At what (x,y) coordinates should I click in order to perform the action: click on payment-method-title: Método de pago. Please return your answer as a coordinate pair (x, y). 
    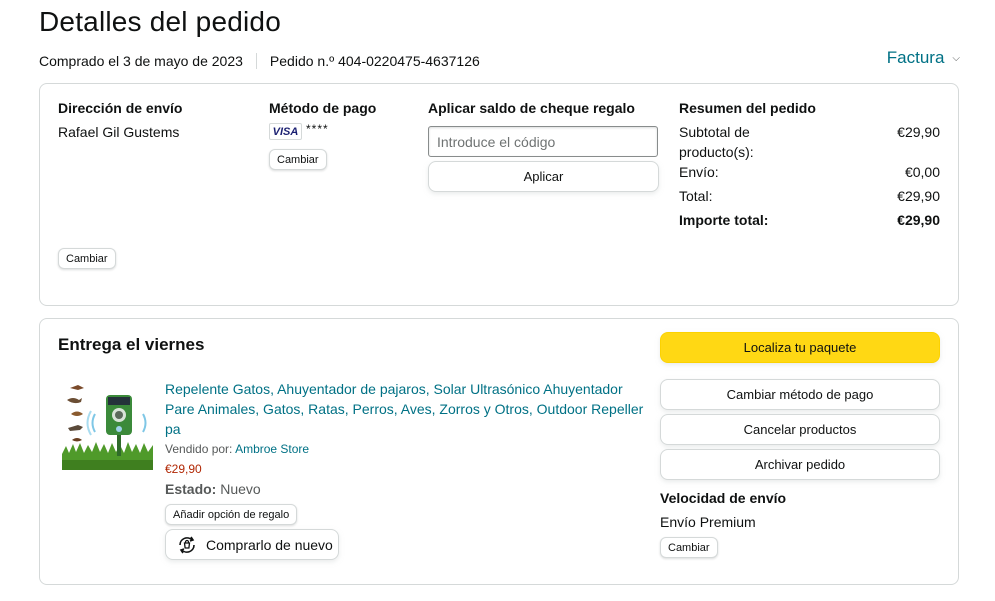
    Looking at the image, I should click on (323, 108).